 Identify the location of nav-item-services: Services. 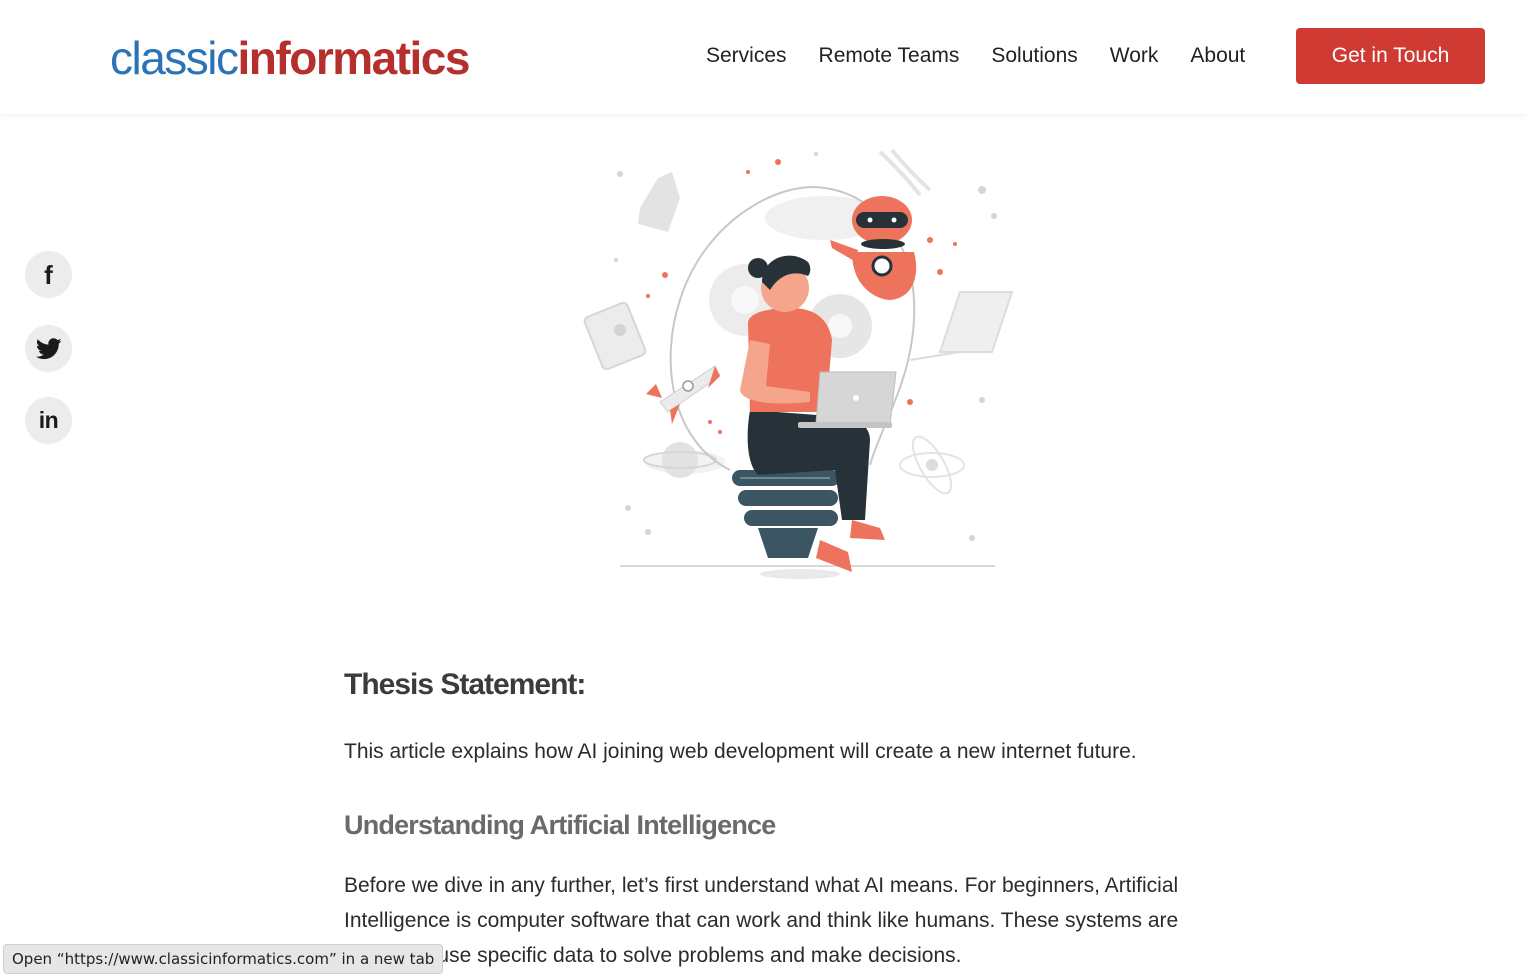
(746, 56).